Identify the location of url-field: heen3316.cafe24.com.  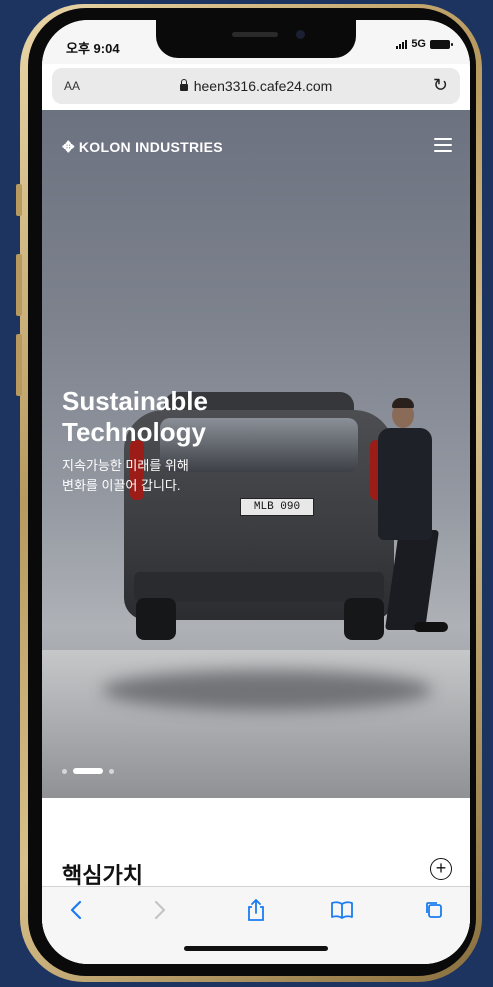
(256, 86).